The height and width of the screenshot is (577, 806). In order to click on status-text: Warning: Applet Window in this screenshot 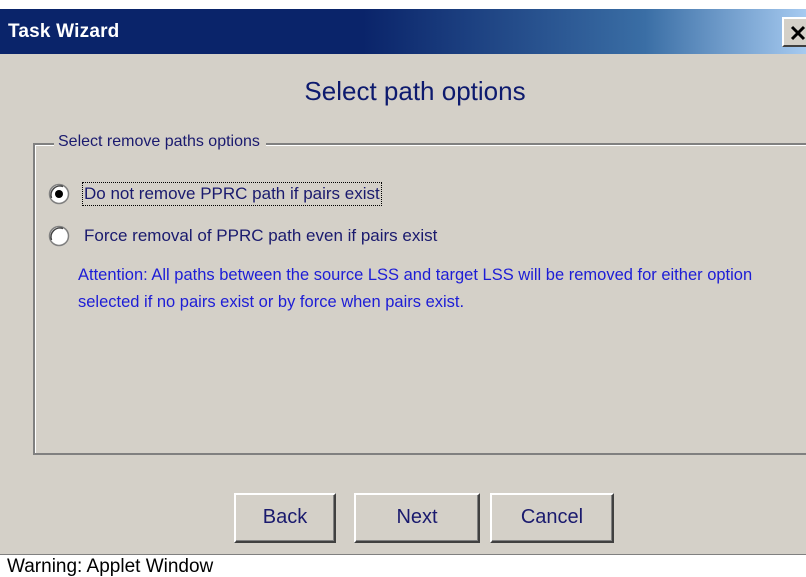, I will do `click(110, 566)`.